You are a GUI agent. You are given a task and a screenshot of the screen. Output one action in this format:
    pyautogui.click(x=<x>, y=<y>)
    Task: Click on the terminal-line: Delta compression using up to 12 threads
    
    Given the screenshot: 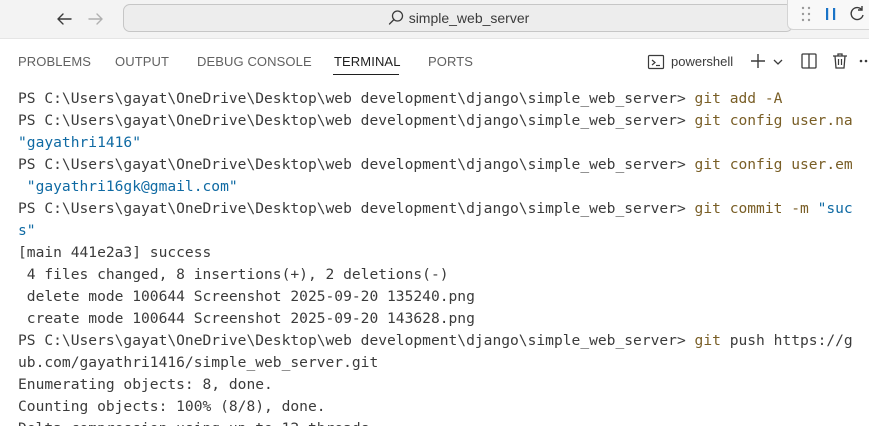 What is the action you would take?
    pyautogui.click(x=443, y=422)
    